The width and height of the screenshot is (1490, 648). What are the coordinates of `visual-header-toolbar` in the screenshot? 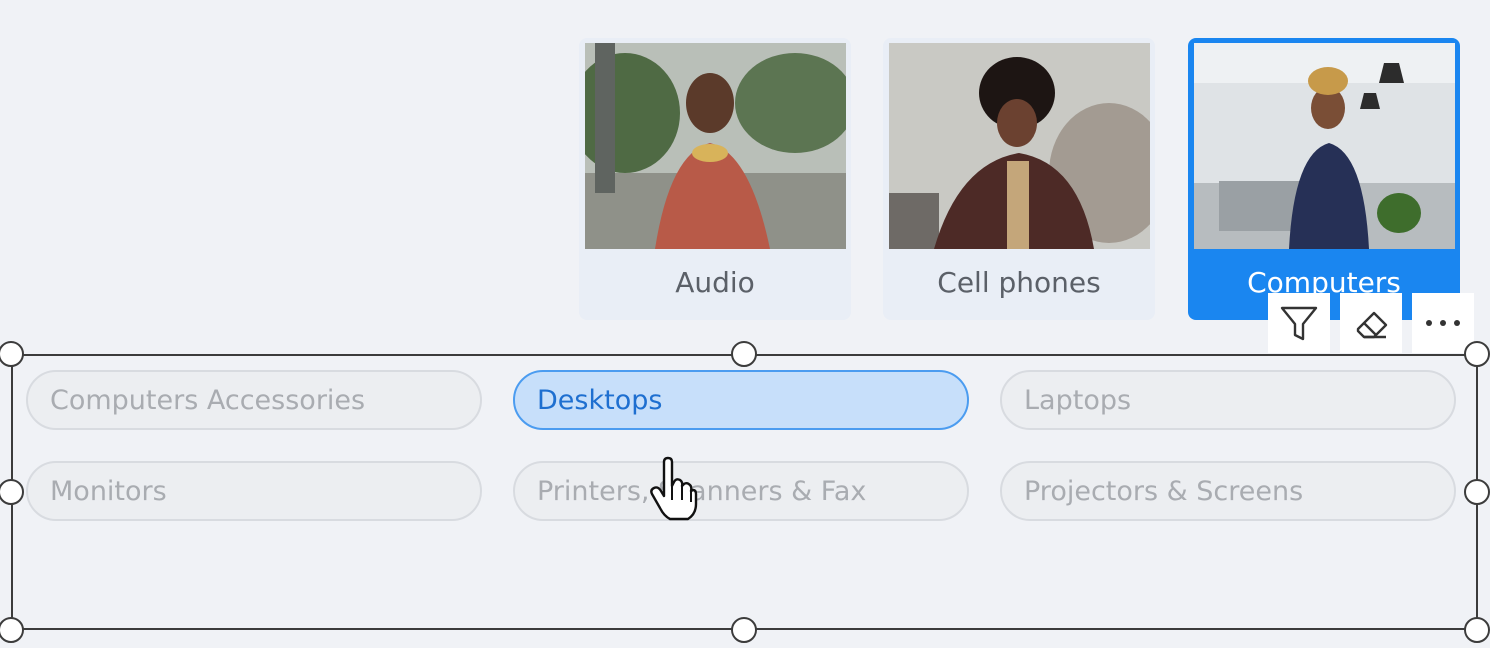 It's located at (1371, 323).